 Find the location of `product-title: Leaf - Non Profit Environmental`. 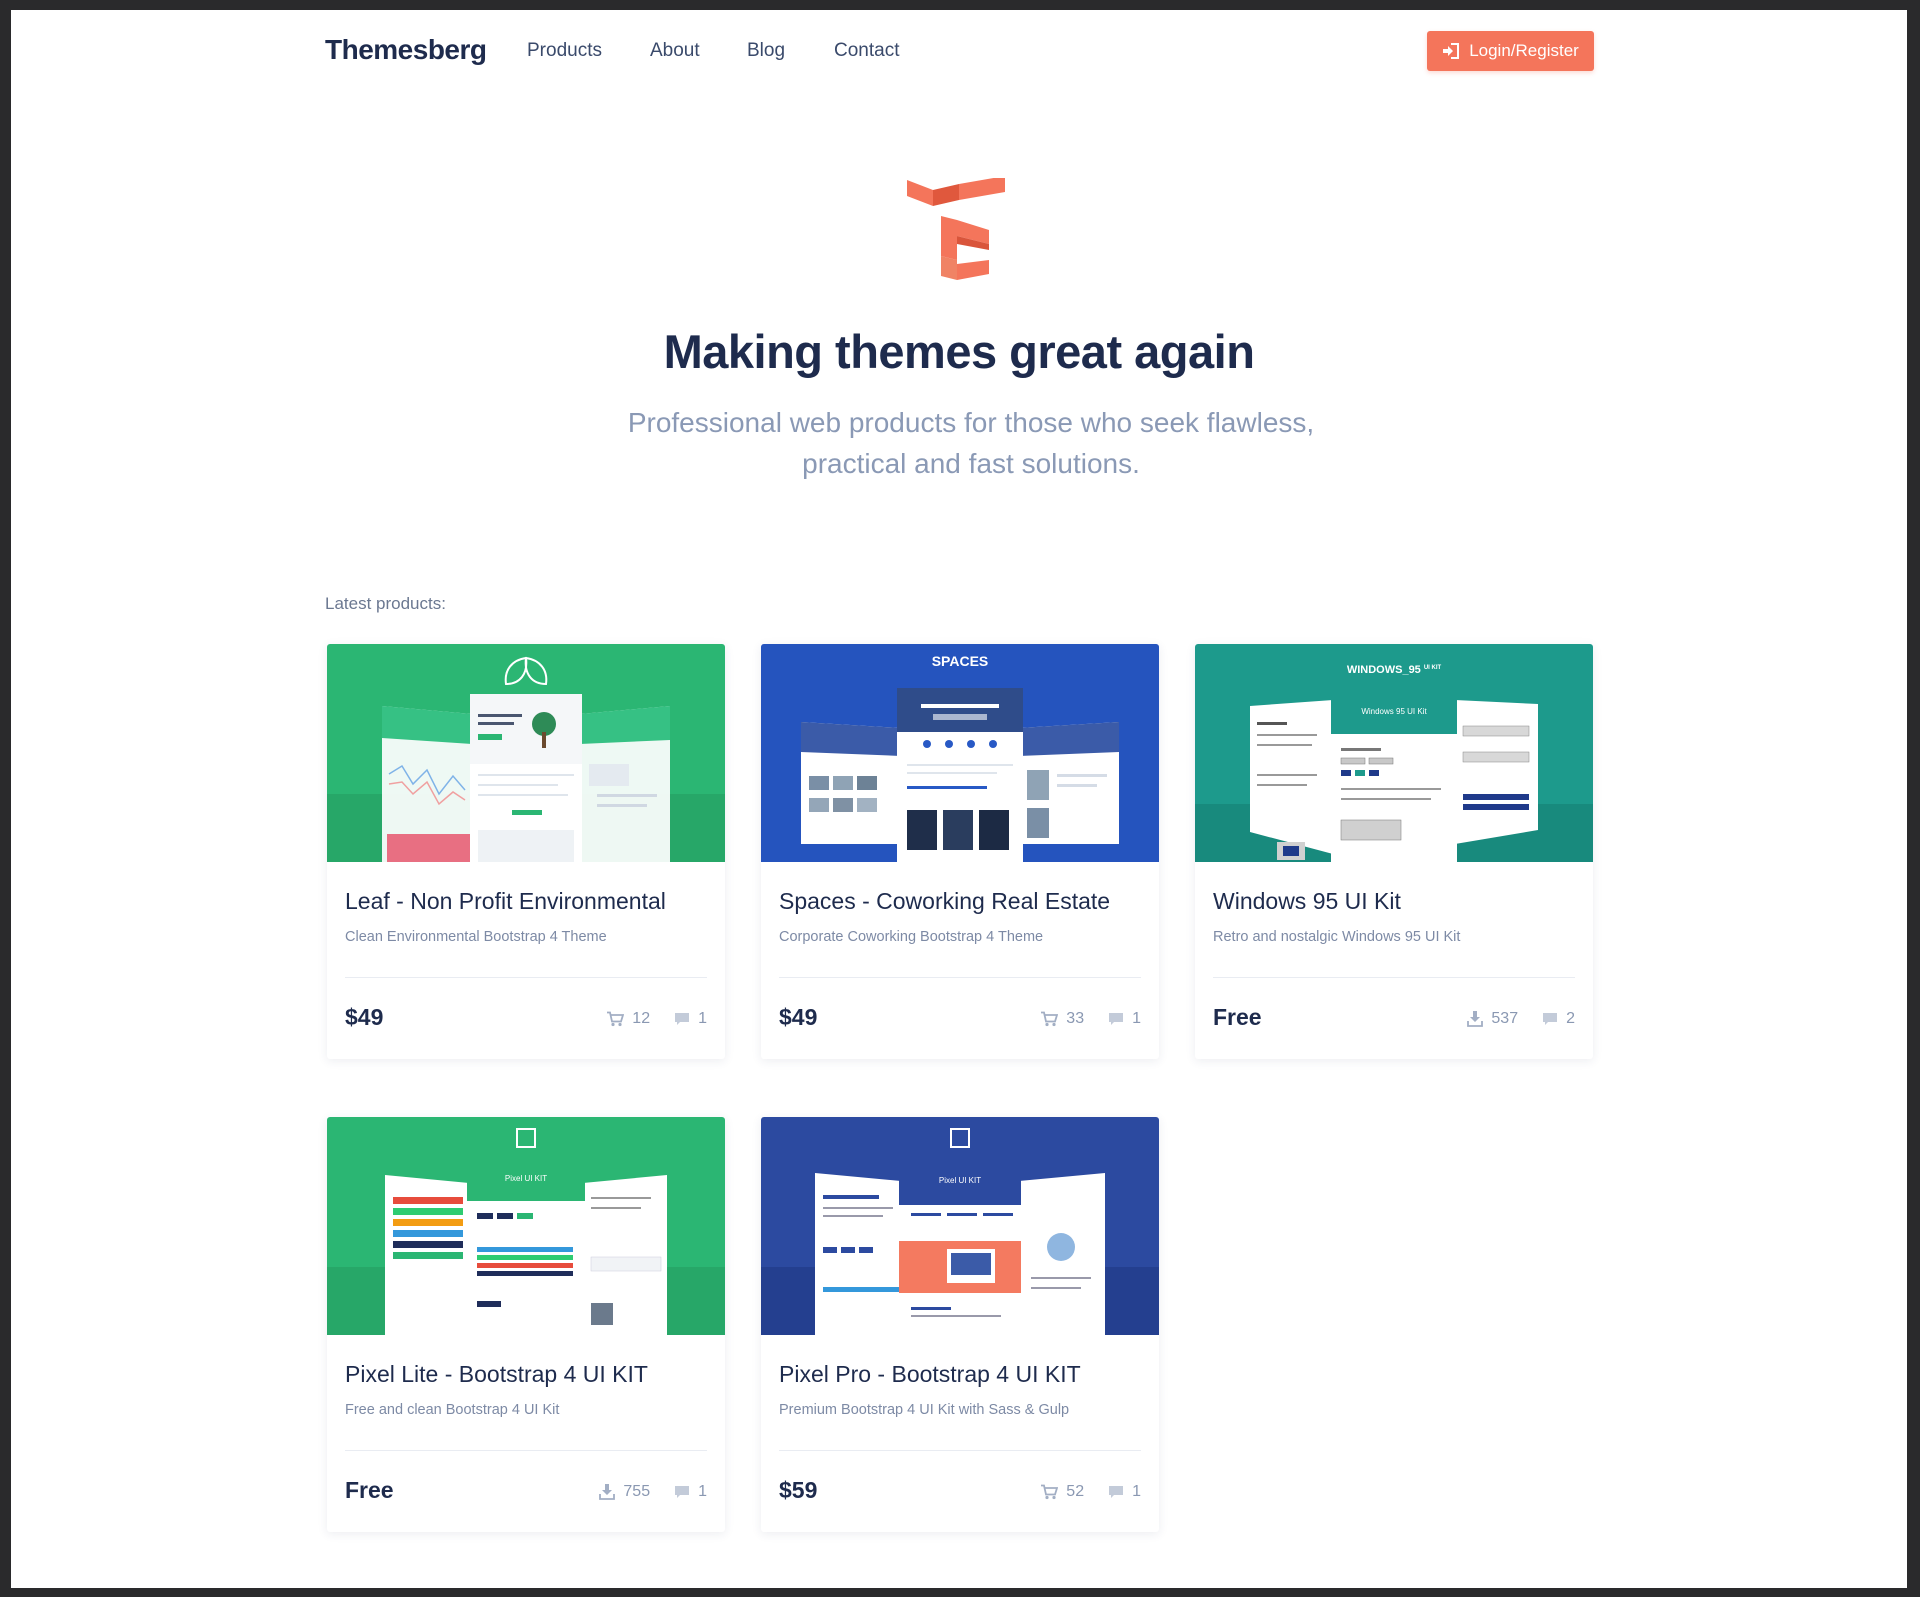

product-title: Leaf - Non Profit Environmental is located at coordinates (505, 901).